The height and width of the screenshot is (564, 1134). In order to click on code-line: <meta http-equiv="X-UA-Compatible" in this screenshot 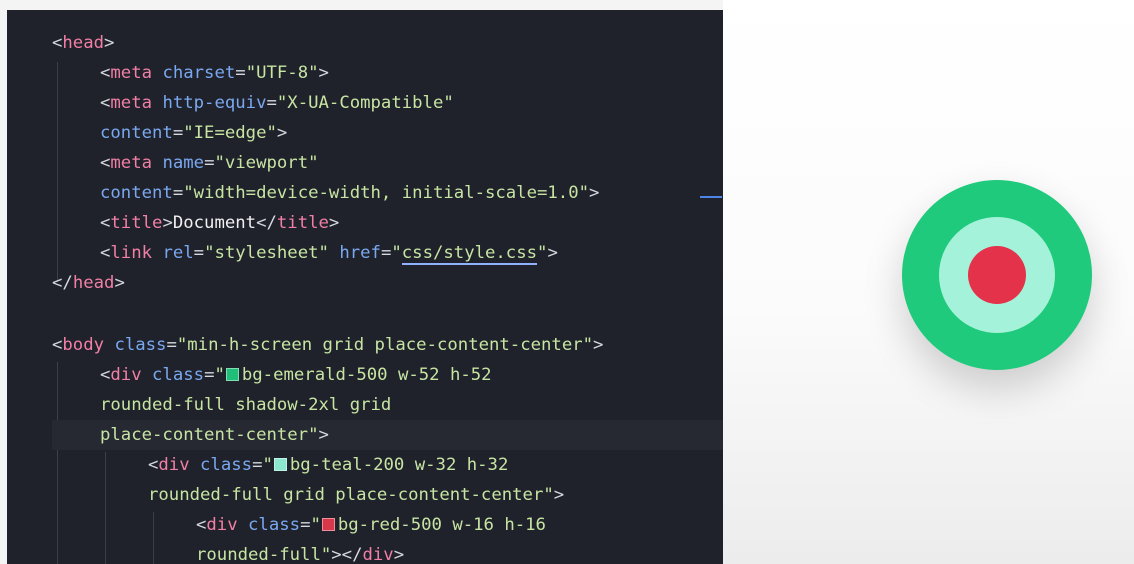, I will do `click(277, 103)`.